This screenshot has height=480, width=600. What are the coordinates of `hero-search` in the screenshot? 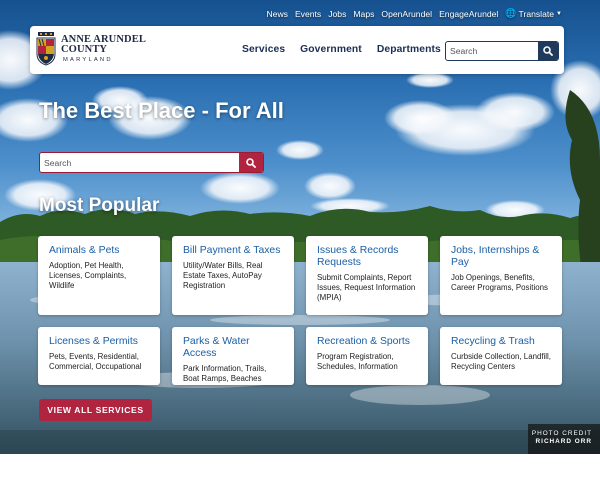 It's located at (151, 162).